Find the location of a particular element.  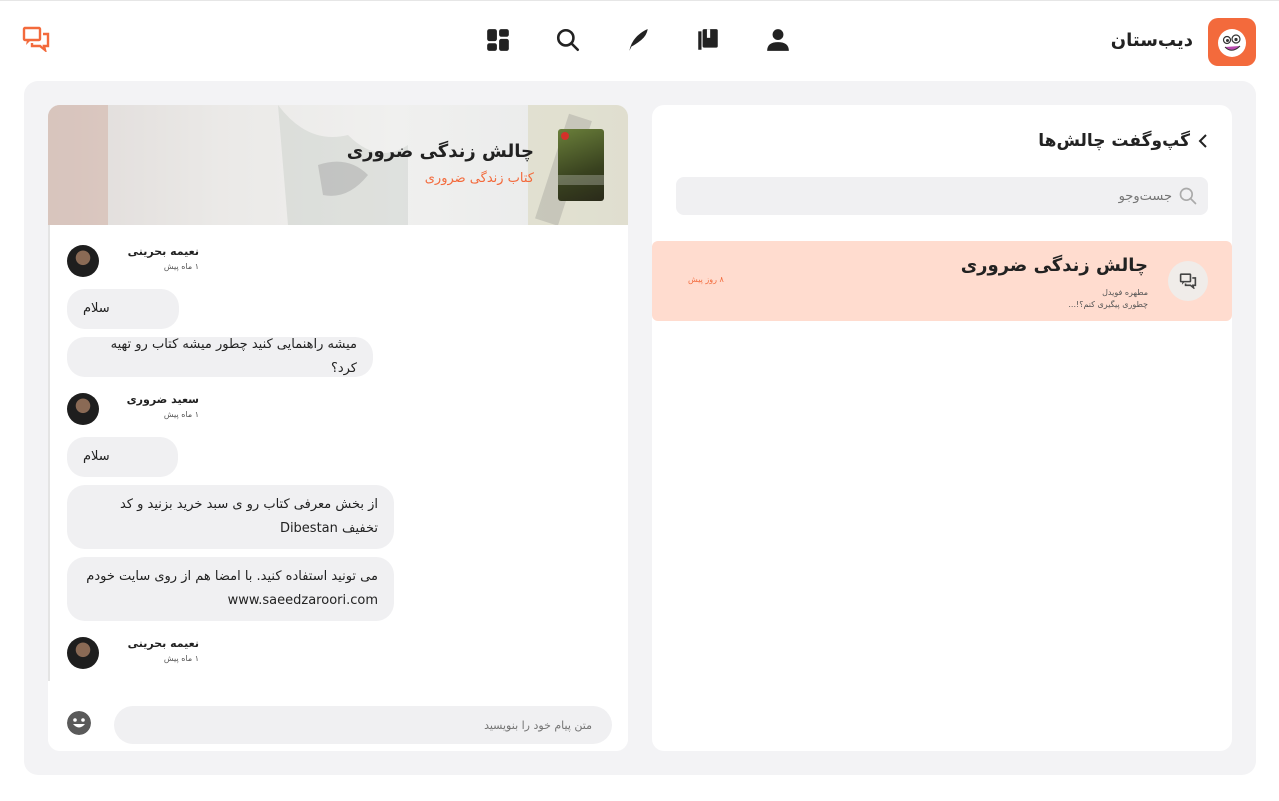

message-author: سعید ضروری ۱ ماه پیش is located at coordinates (167, 411).